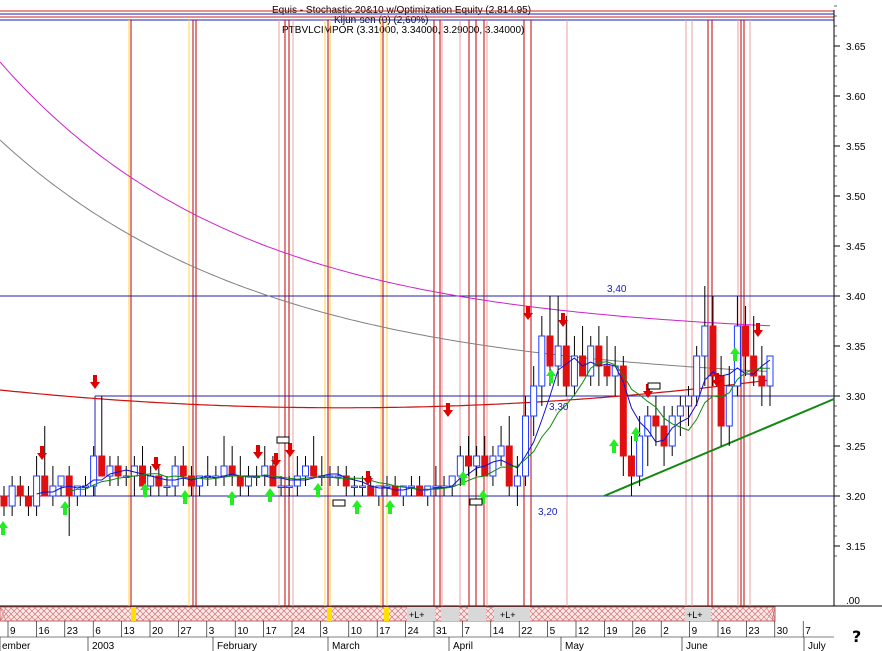 Image resolution: width=882 pixels, height=651 pixels. I want to click on month-label: February, so click(237, 646).